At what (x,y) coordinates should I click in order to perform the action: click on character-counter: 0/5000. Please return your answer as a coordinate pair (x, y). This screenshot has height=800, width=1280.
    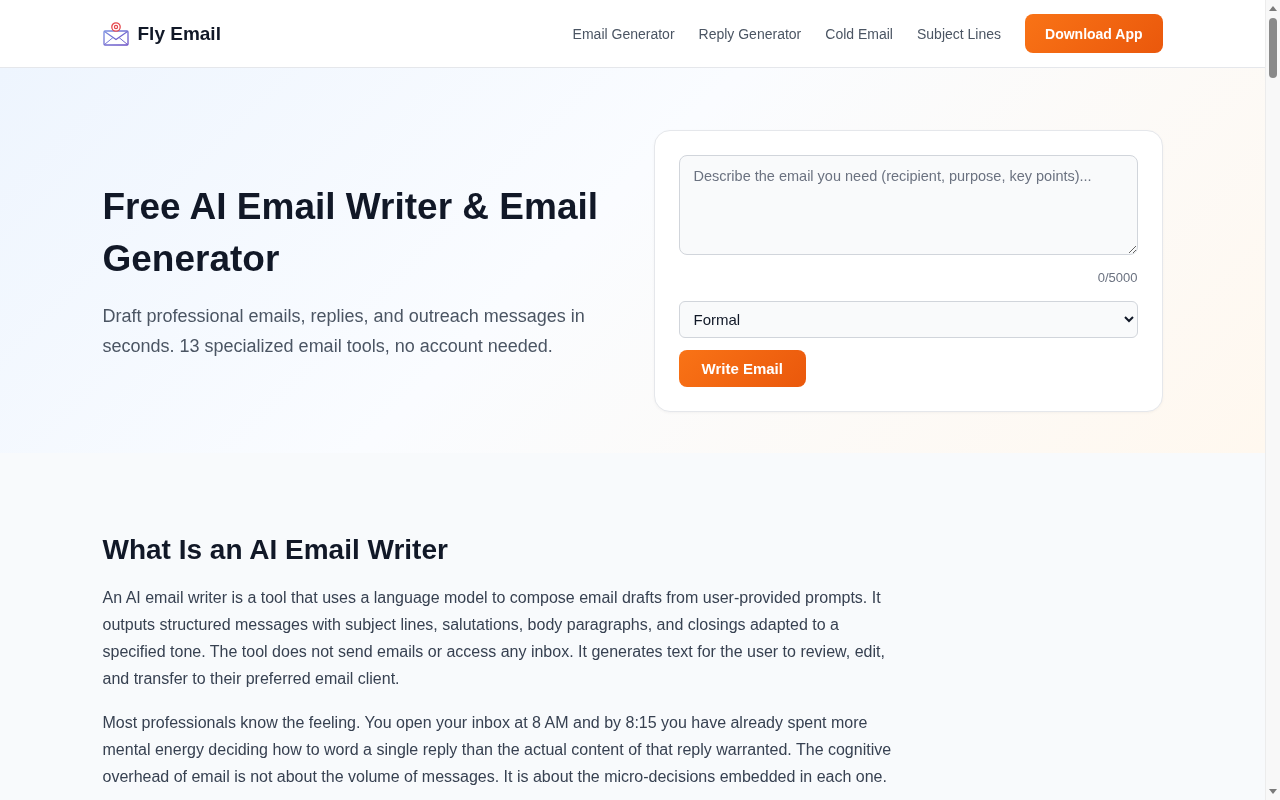
    Looking at the image, I should click on (1117, 278).